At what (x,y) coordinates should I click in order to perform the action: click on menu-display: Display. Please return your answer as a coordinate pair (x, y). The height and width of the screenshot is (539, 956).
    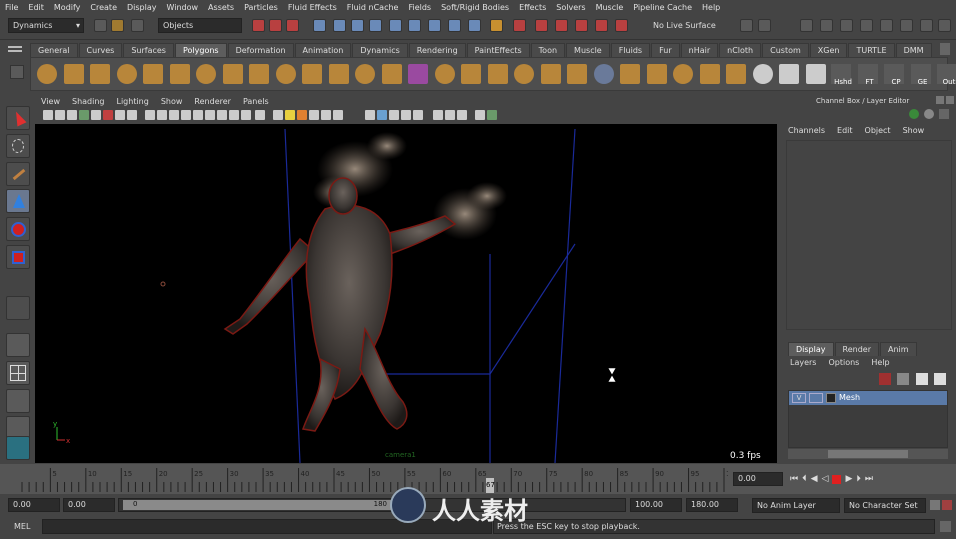
    Looking at the image, I should click on (142, 7).